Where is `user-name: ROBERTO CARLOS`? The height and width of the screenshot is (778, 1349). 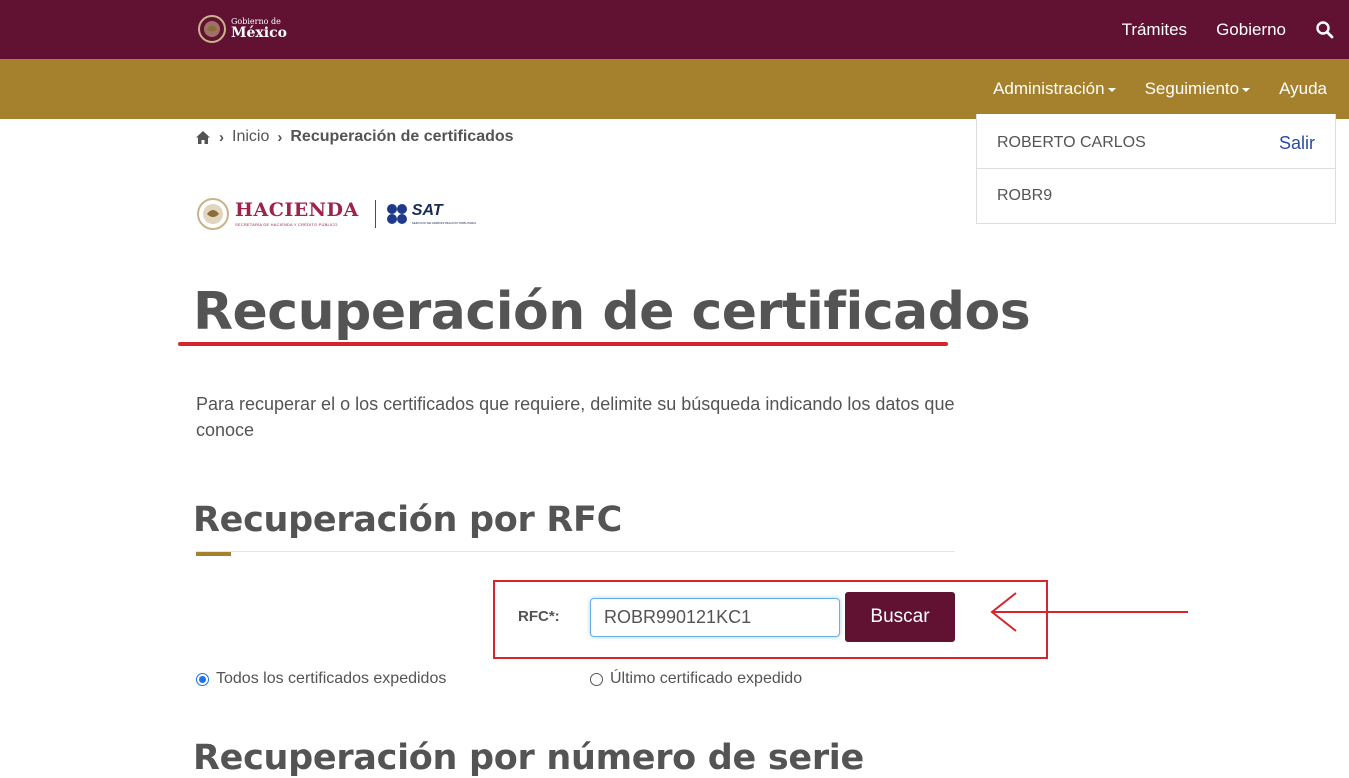 user-name: ROBERTO CARLOS is located at coordinates (1071, 142).